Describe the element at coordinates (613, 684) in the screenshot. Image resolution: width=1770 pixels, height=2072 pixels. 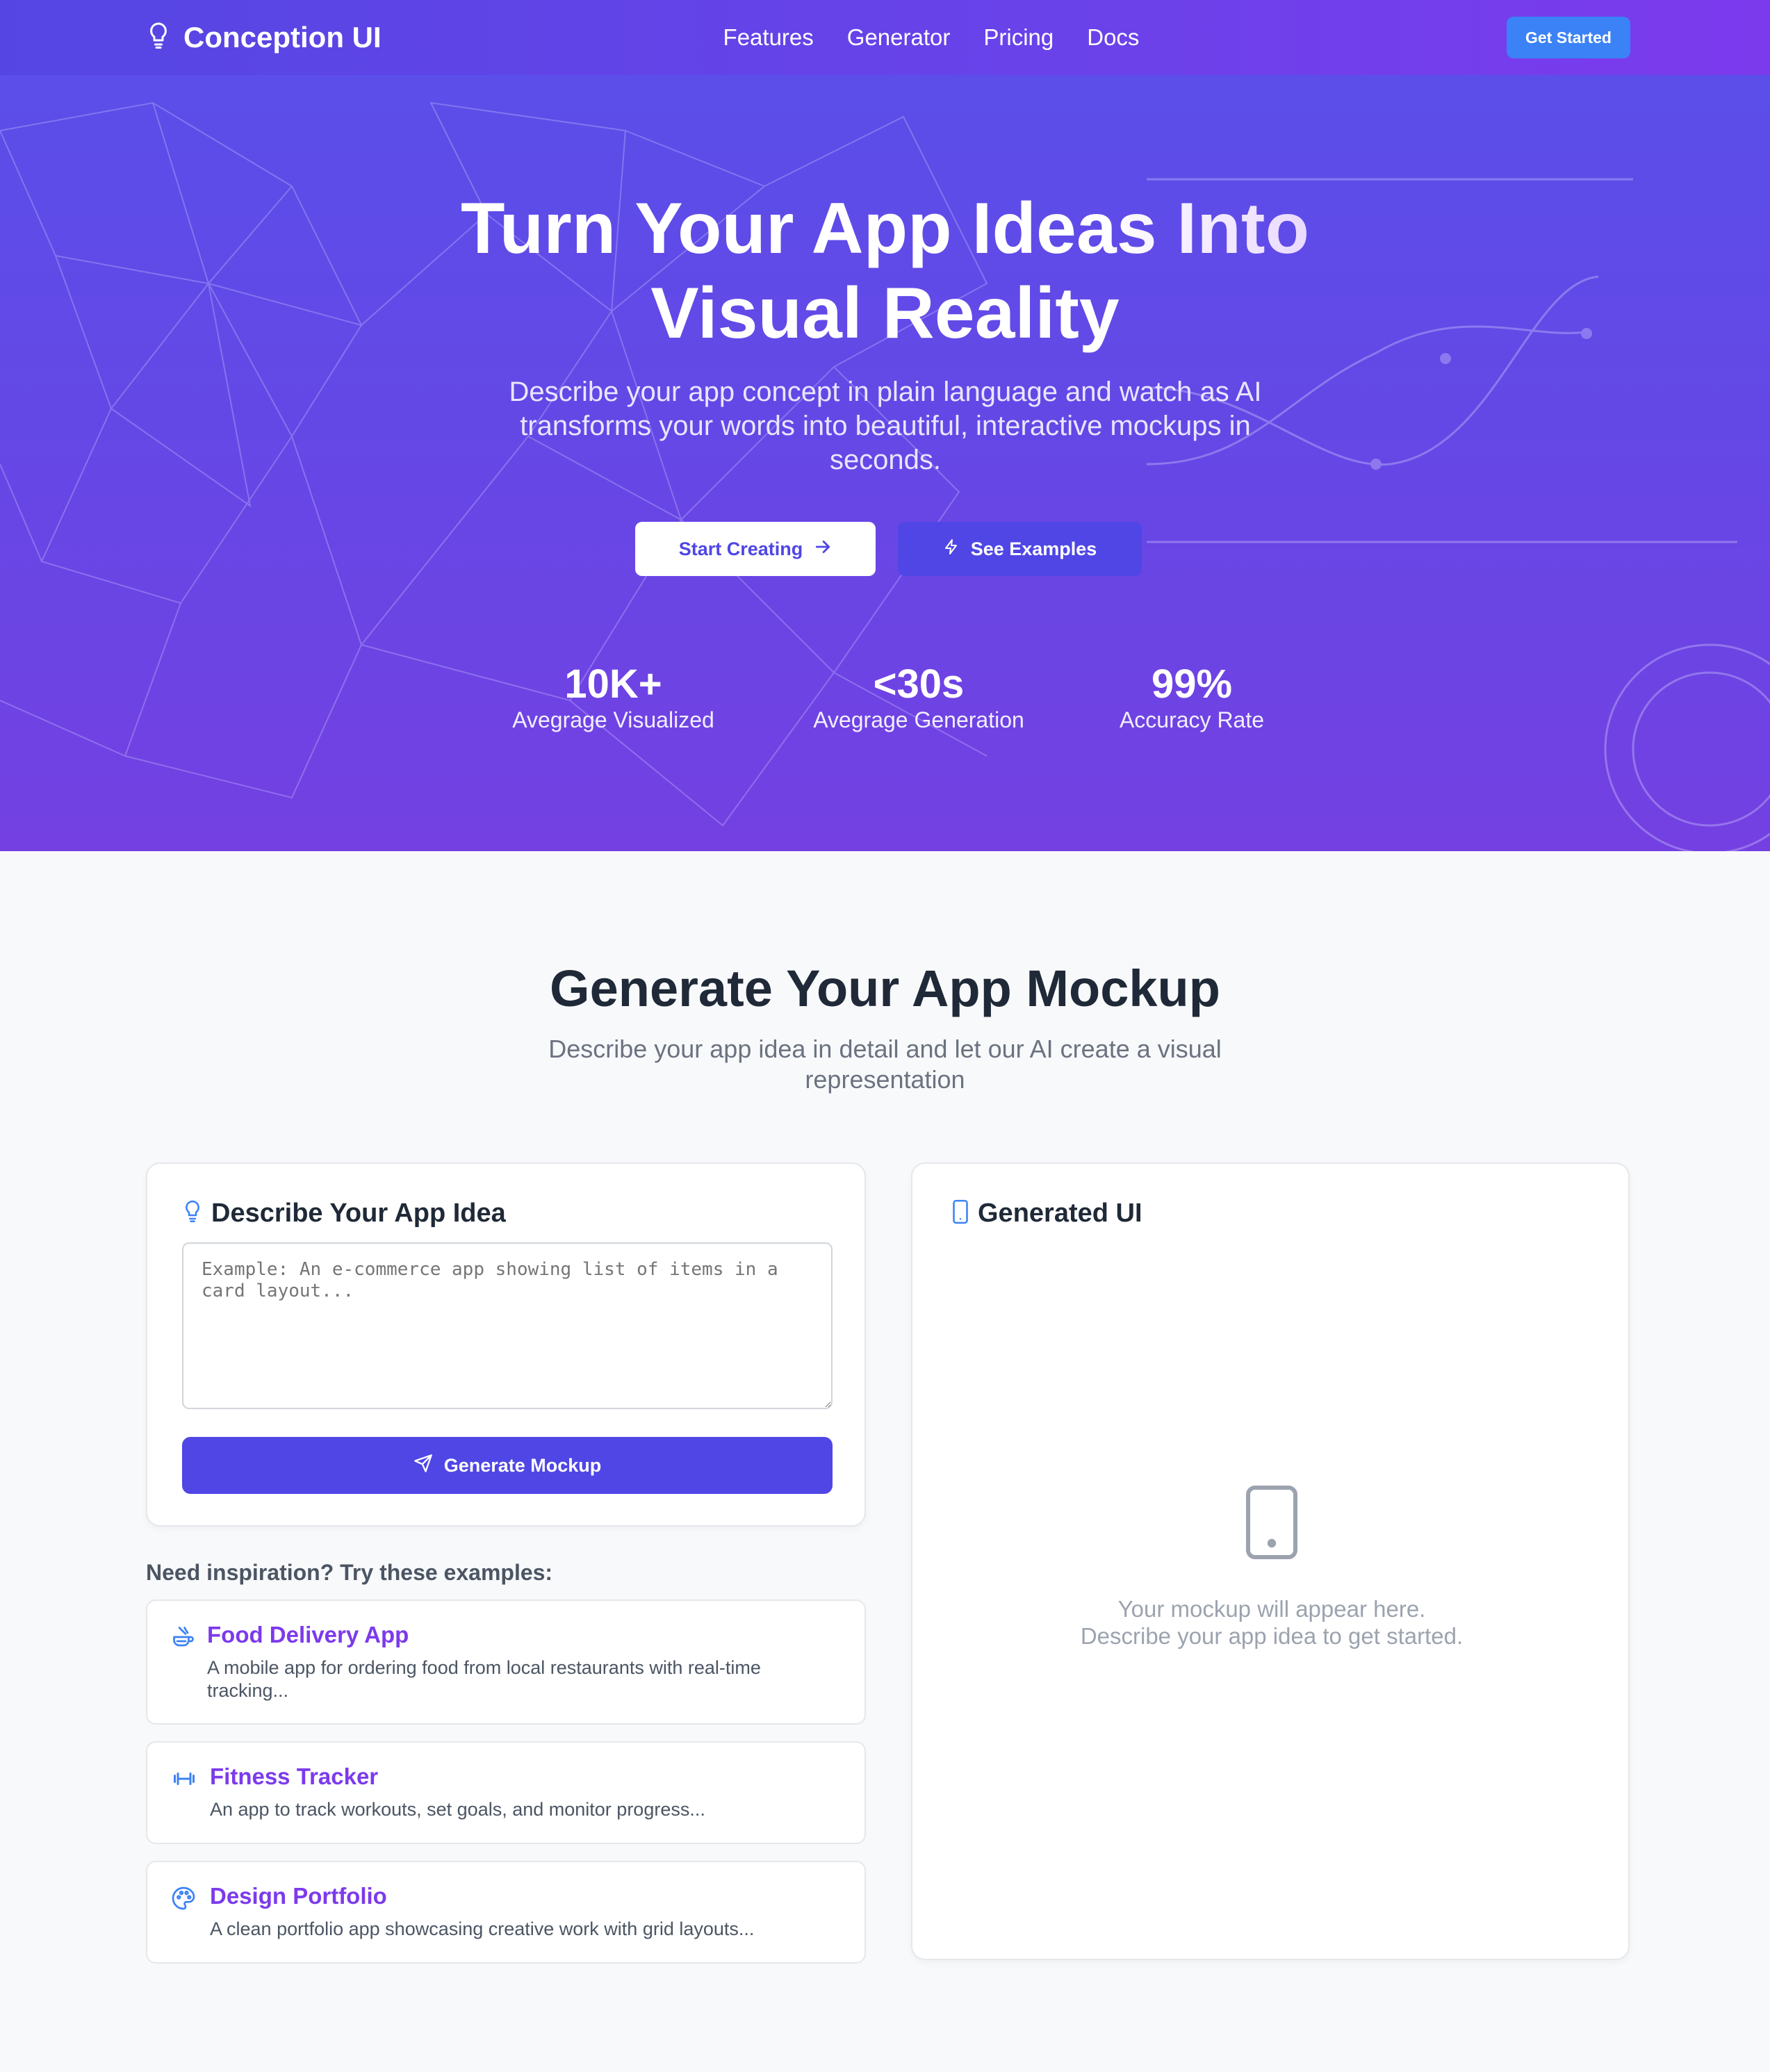
I see `stat-value: 10K+` at that location.